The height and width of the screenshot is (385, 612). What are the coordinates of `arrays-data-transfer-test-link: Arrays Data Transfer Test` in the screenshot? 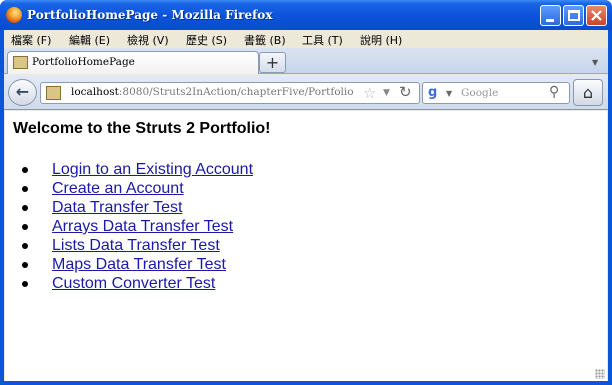 It's located at (142, 226).